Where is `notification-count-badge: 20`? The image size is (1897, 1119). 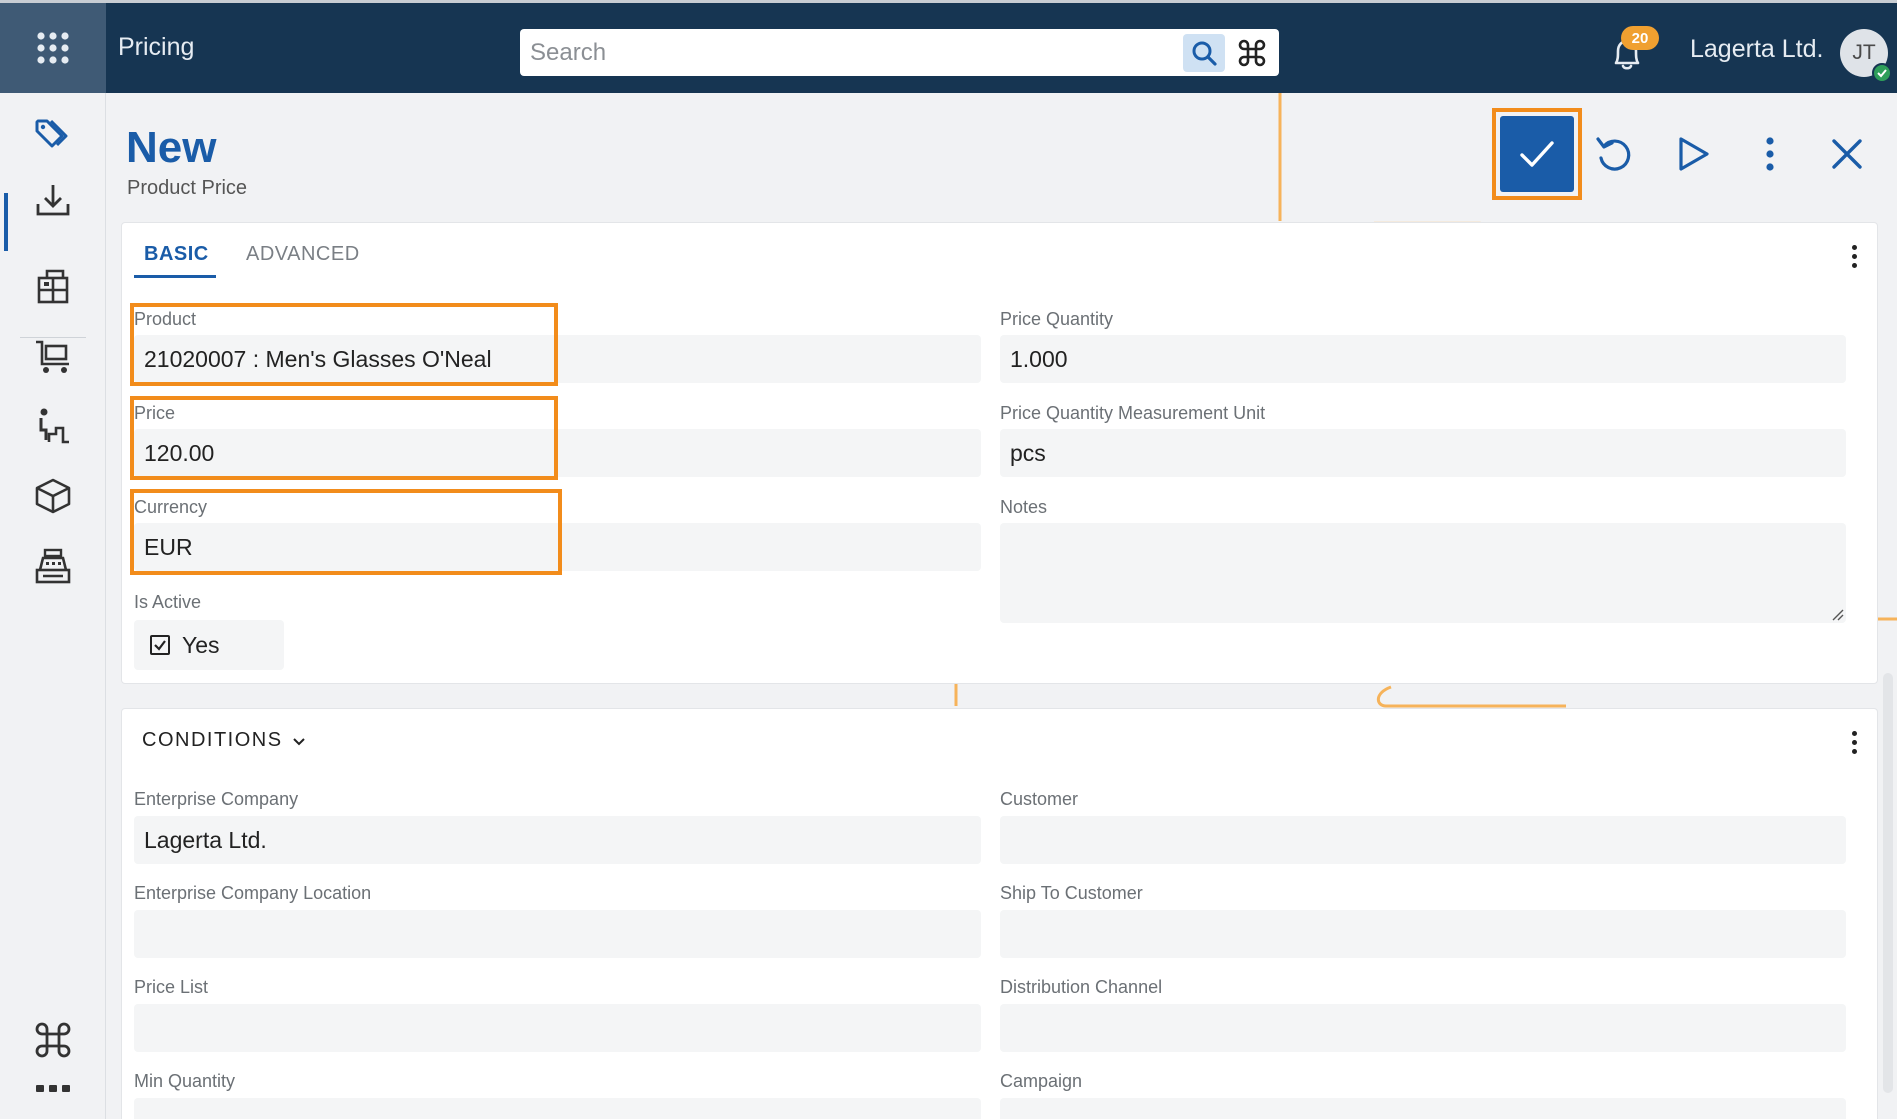 notification-count-badge: 20 is located at coordinates (1640, 38).